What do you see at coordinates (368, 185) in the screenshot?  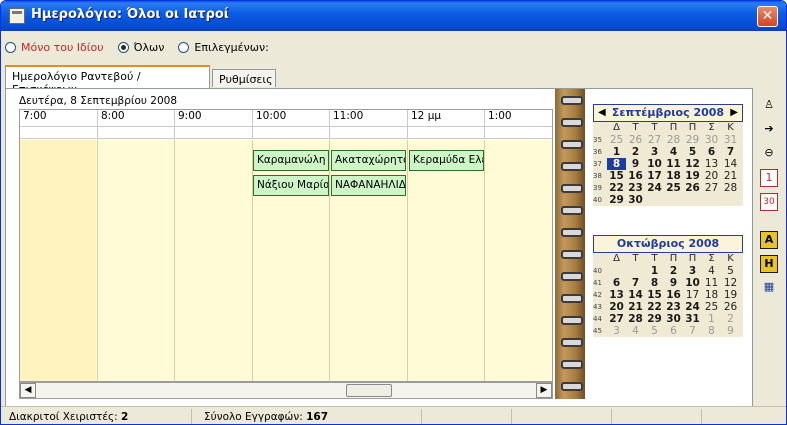 I see `appointment: ΝΑΦΑΝΑΗΛΙΔ` at bounding box center [368, 185].